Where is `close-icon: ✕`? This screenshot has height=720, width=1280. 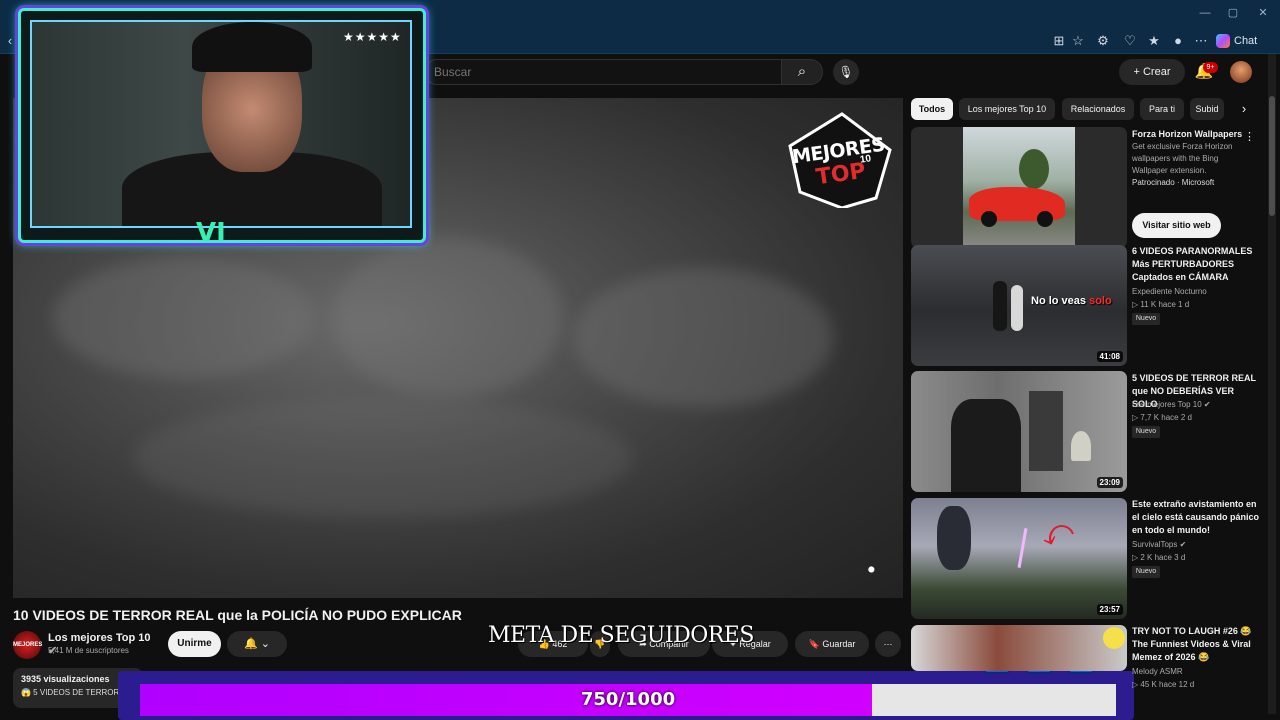
close-icon: ✕ is located at coordinates (1263, 13).